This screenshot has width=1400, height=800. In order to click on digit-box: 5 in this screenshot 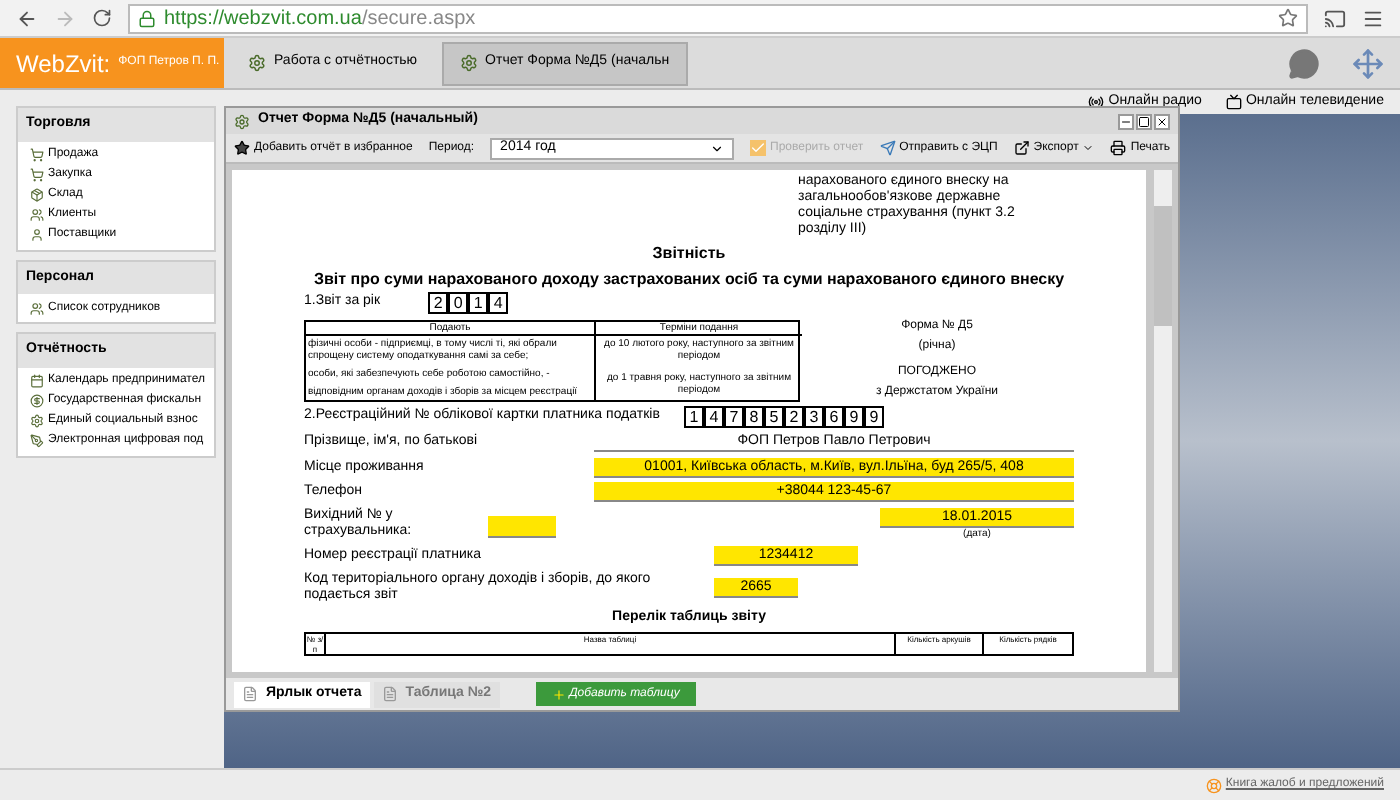, I will do `click(773, 417)`.